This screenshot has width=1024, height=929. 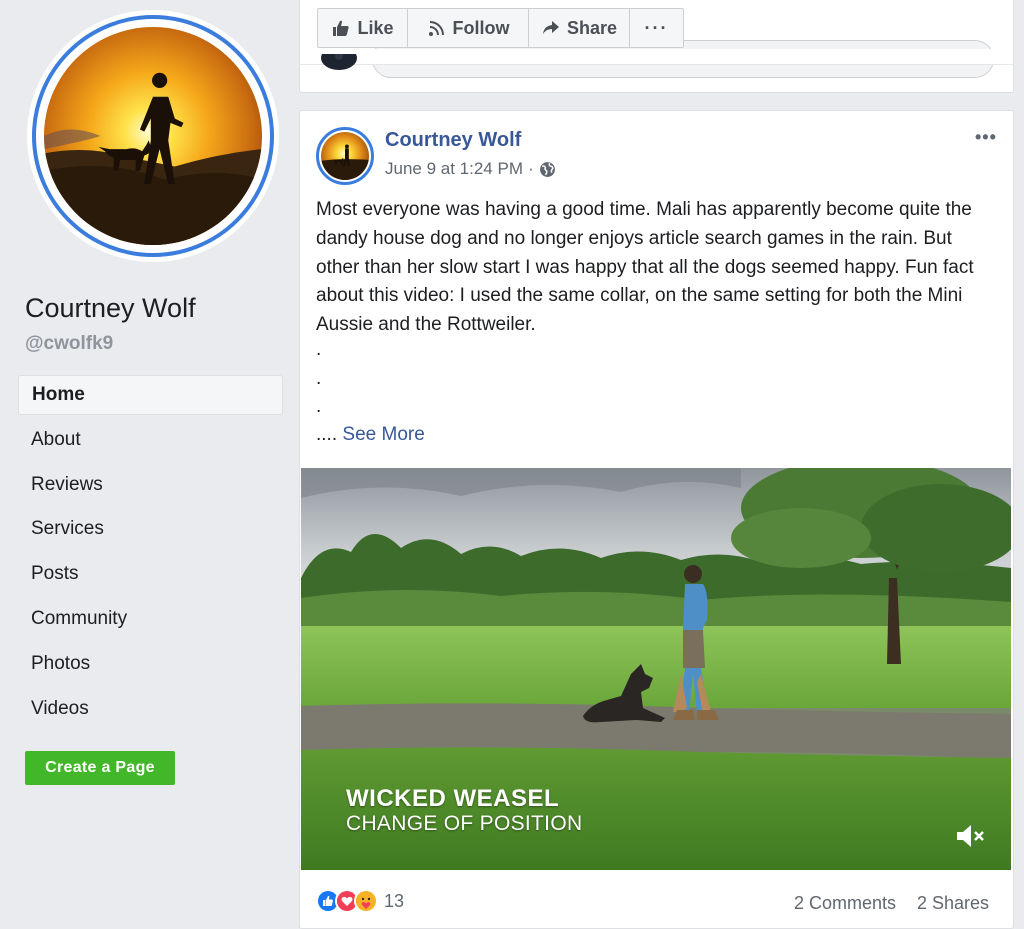 I want to click on muted-speaker-icon, so click(x=970, y=836).